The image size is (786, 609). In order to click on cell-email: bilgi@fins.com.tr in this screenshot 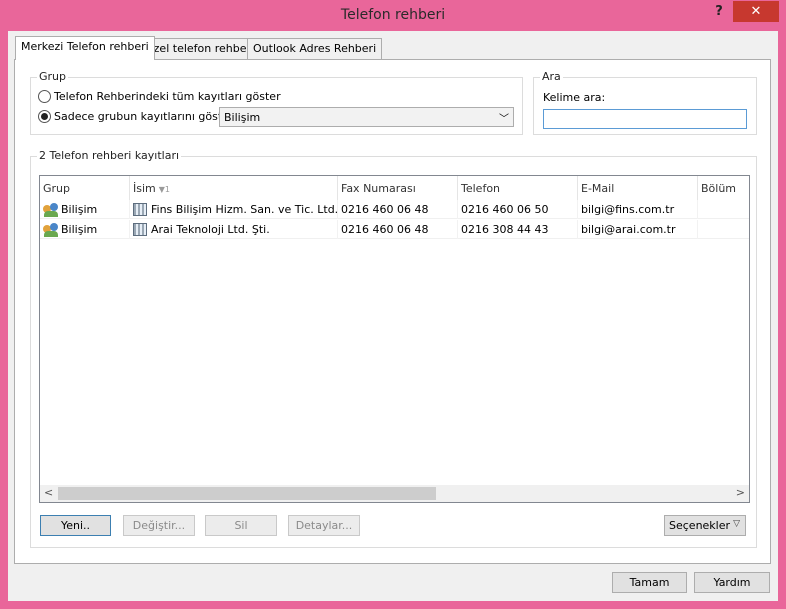, I will do `click(638, 209)`.